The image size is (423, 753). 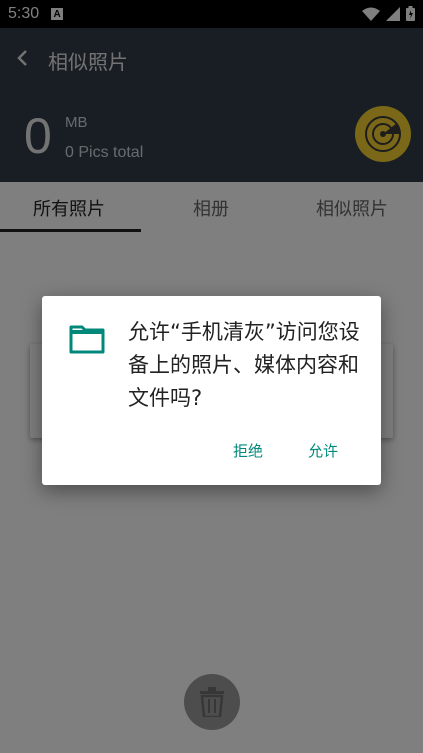 What do you see at coordinates (87, 339) in the screenshot?
I see `folder-icon` at bounding box center [87, 339].